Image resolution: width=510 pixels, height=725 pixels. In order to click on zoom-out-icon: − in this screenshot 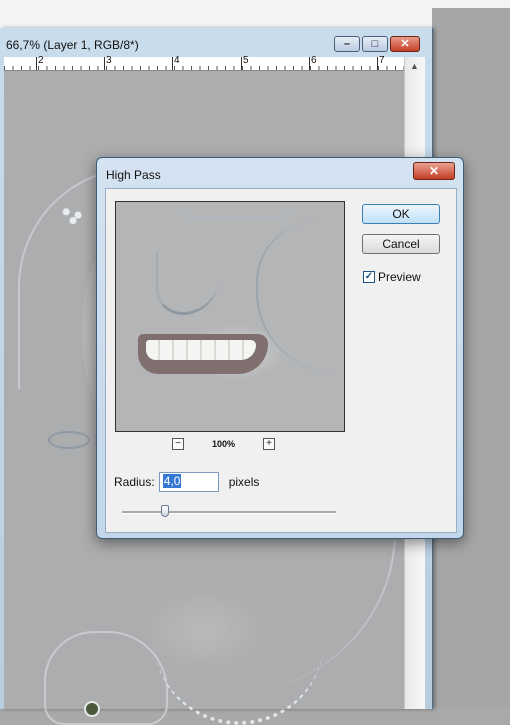, I will do `click(178, 443)`.